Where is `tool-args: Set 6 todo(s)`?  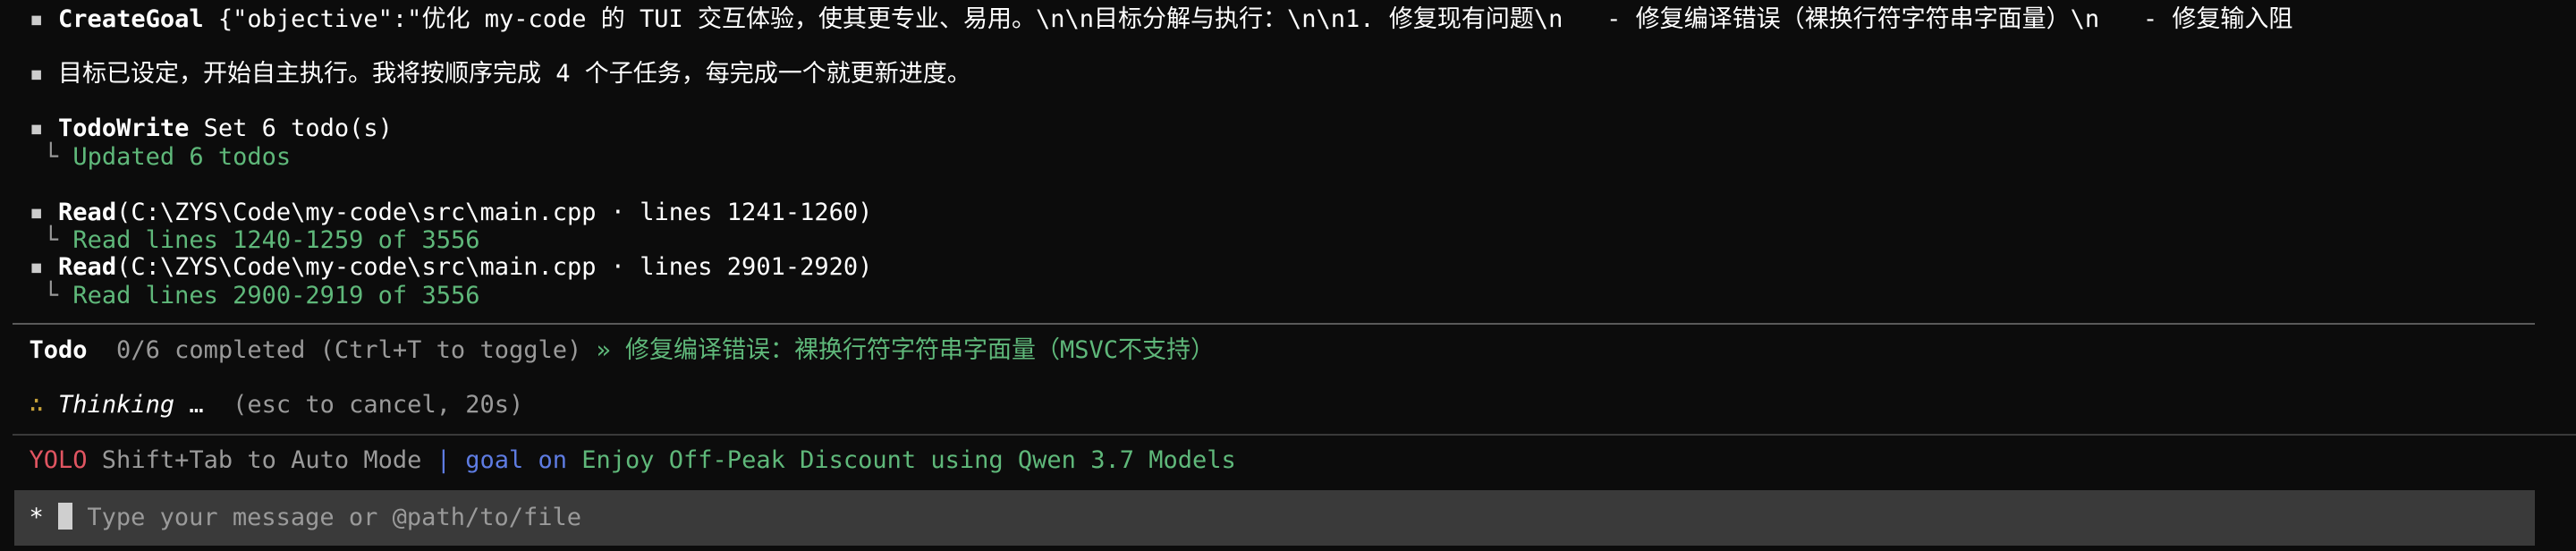
tool-args: Set 6 todo(s) is located at coordinates (291, 128).